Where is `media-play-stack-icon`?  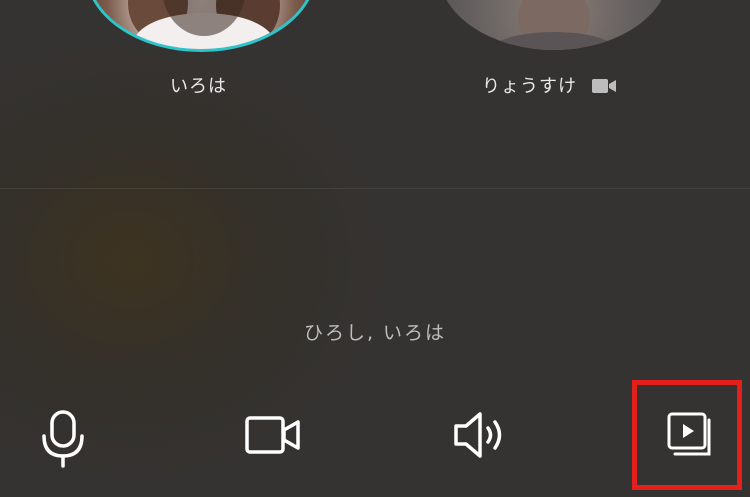
media-play-stack-icon is located at coordinates (689, 434).